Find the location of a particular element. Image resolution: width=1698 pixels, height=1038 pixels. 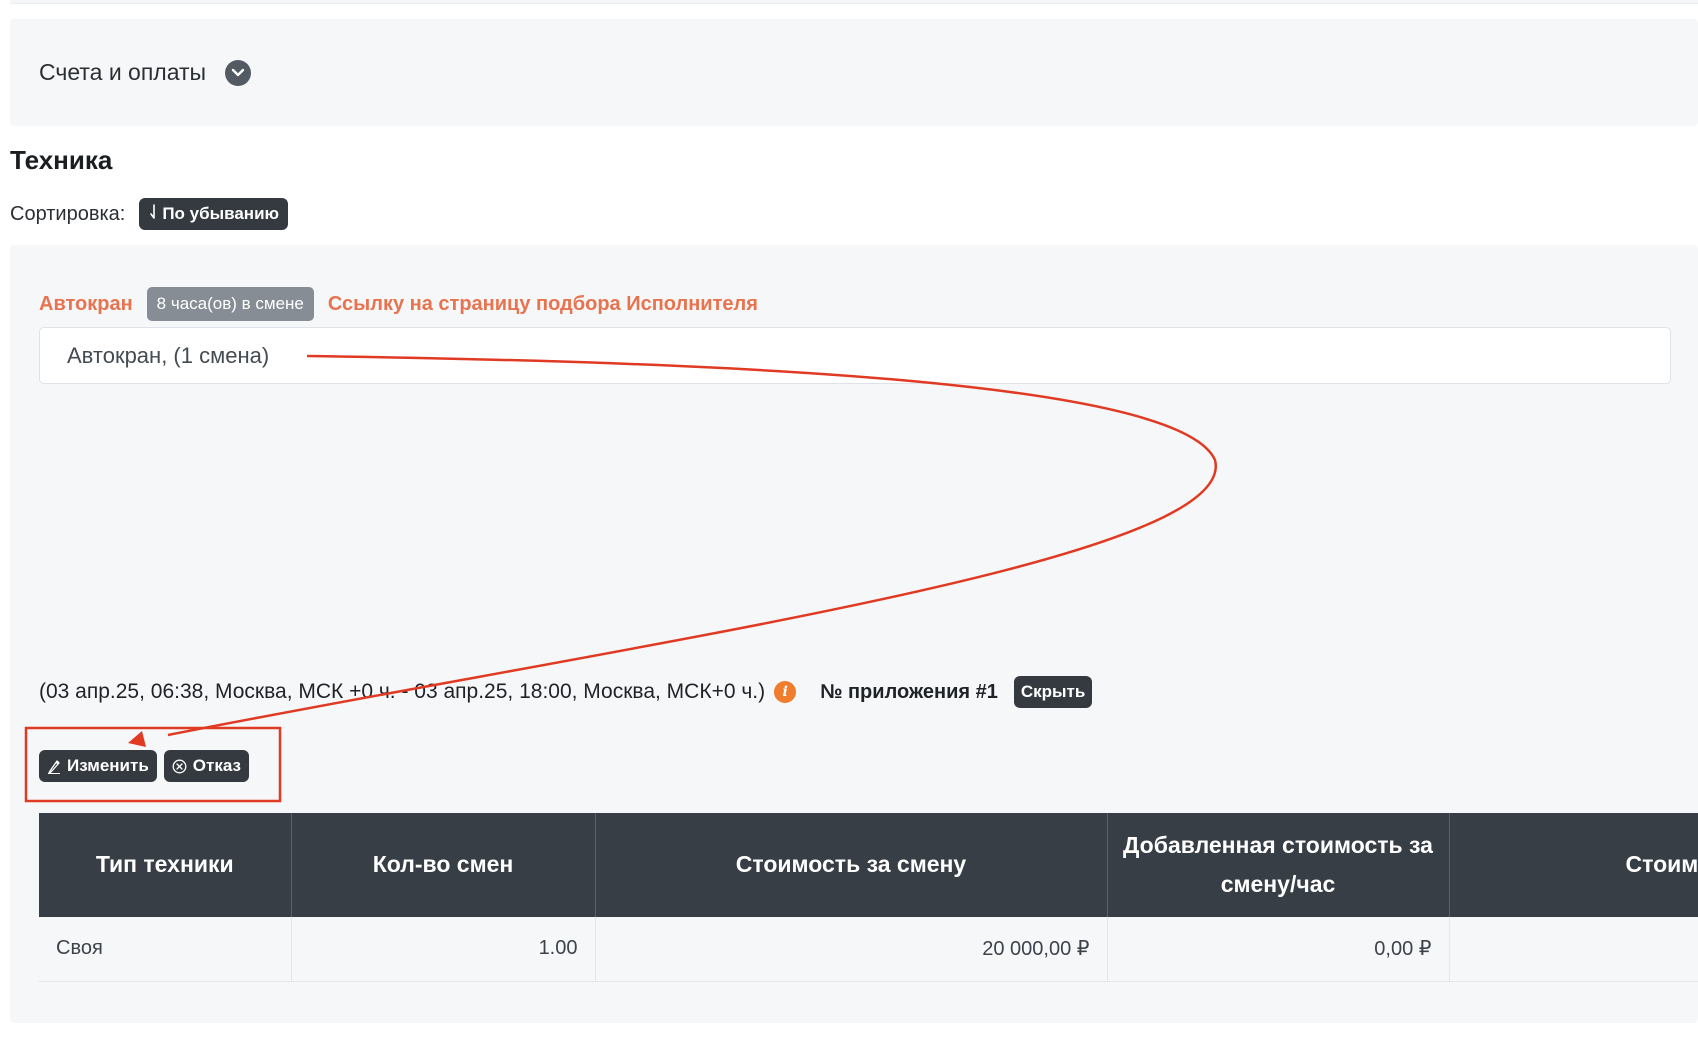

column-header-added-cost: Добавленная стоимость за смену/час is located at coordinates (1278, 865).